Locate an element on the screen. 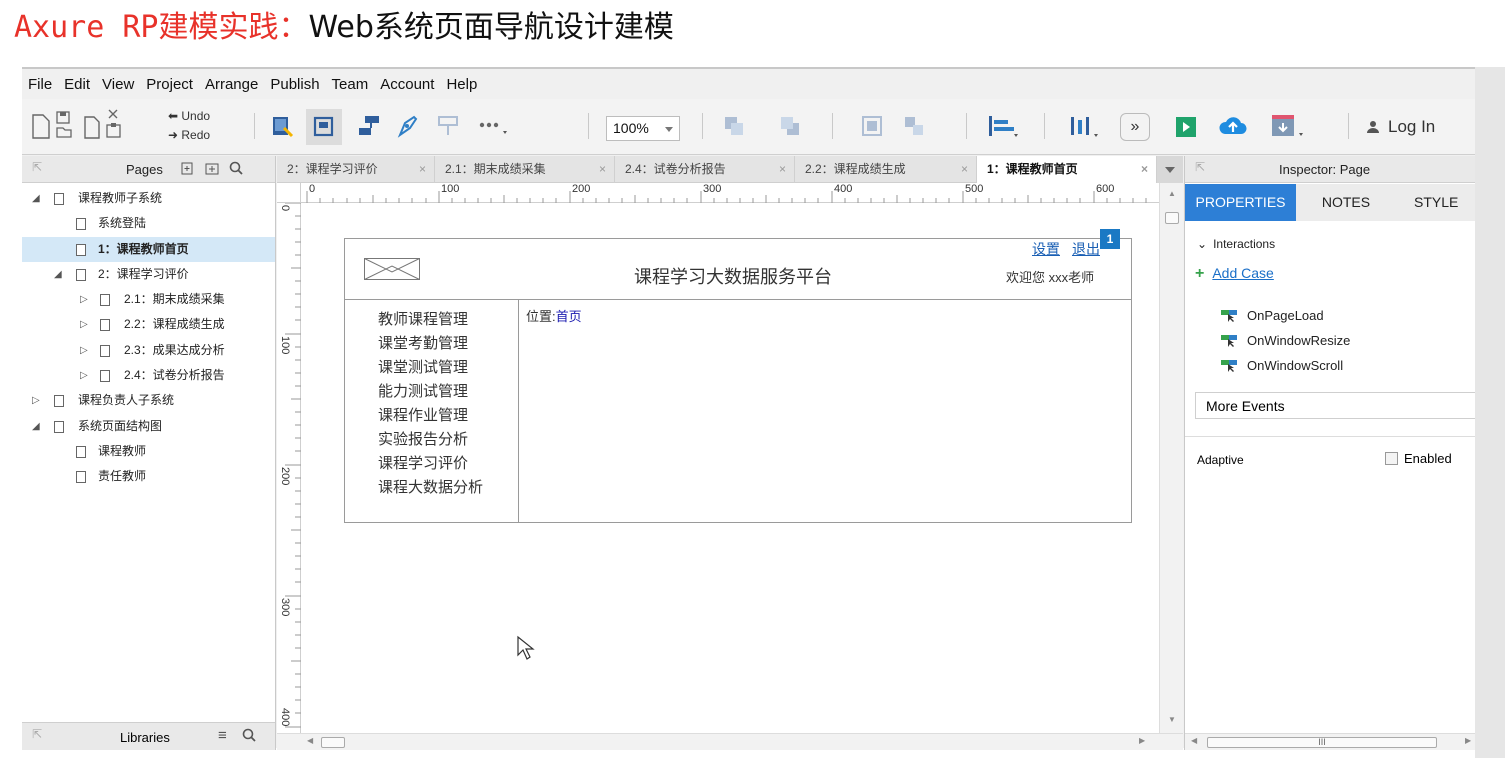  adaptive-enabled-checkbox: Enabled is located at coordinates (1418, 458).